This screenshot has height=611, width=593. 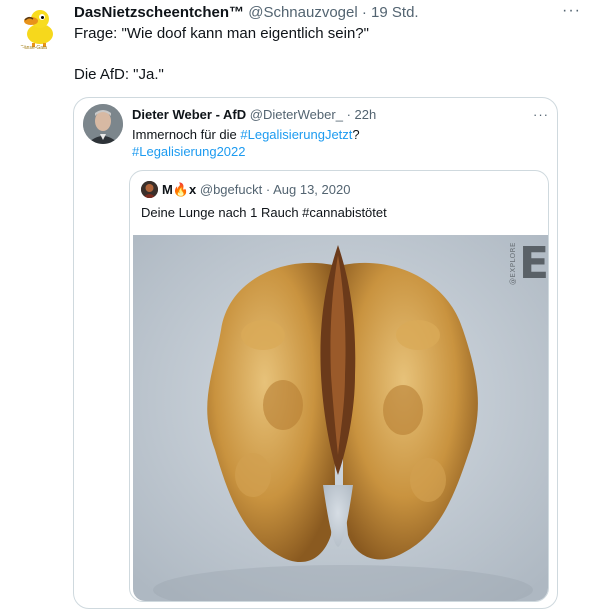 What do you see at coordinates (366, 114) in the screenshot?
I see `quoted-timestamp: 22h` at bounding box center [366, 114].